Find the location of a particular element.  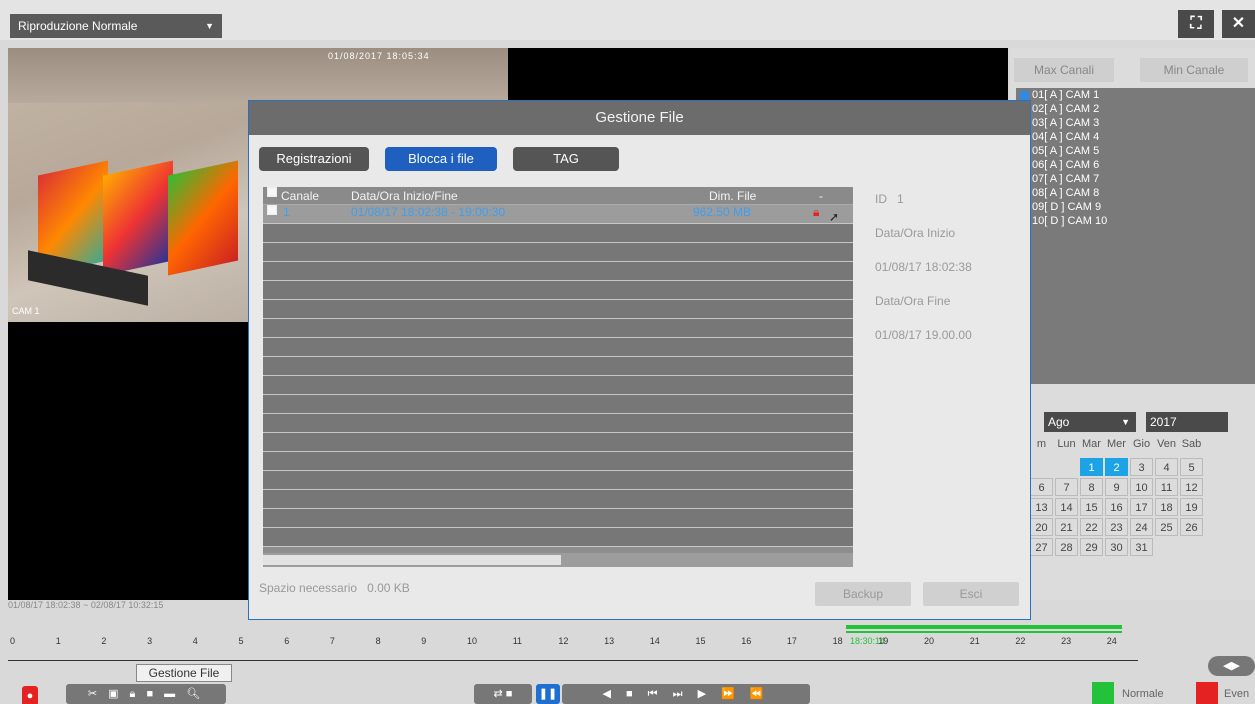

painting-panel is located at coordinates (203, 218).